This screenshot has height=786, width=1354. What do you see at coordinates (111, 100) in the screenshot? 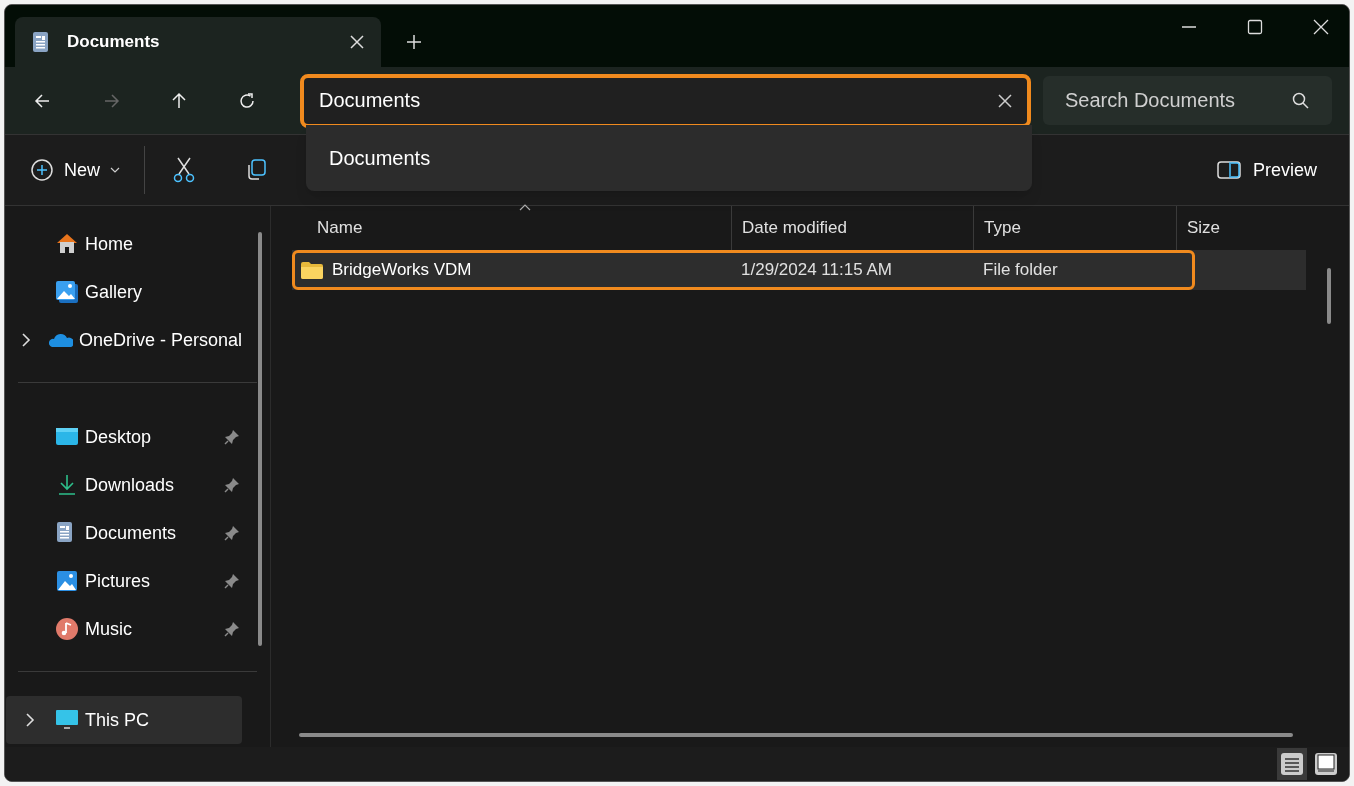
I see `forward-arrow-icon` at bounding box center [111, 100].